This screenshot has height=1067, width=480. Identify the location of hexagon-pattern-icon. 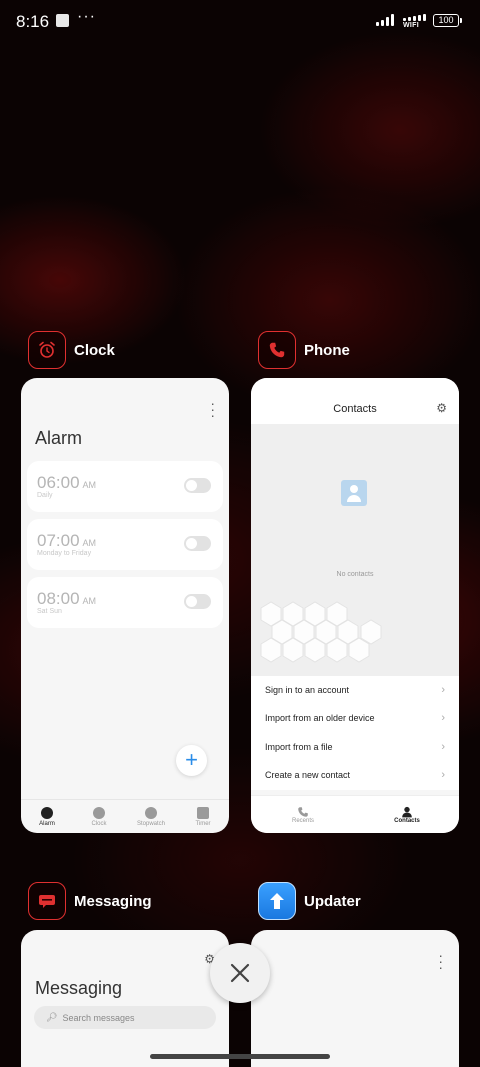
(321, 632).